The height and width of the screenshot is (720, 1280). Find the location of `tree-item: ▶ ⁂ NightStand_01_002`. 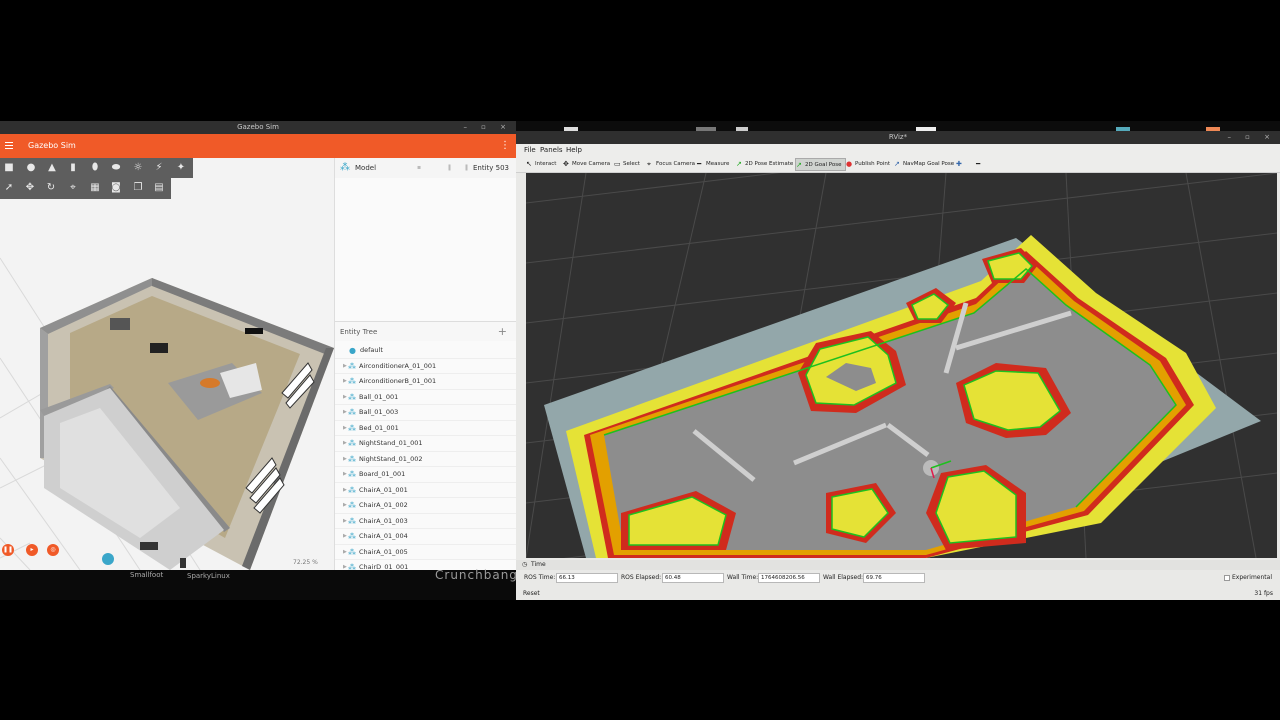

tree-item: ▶ ⁂ NightStand_01_002 is located at coordinates (425, 459).